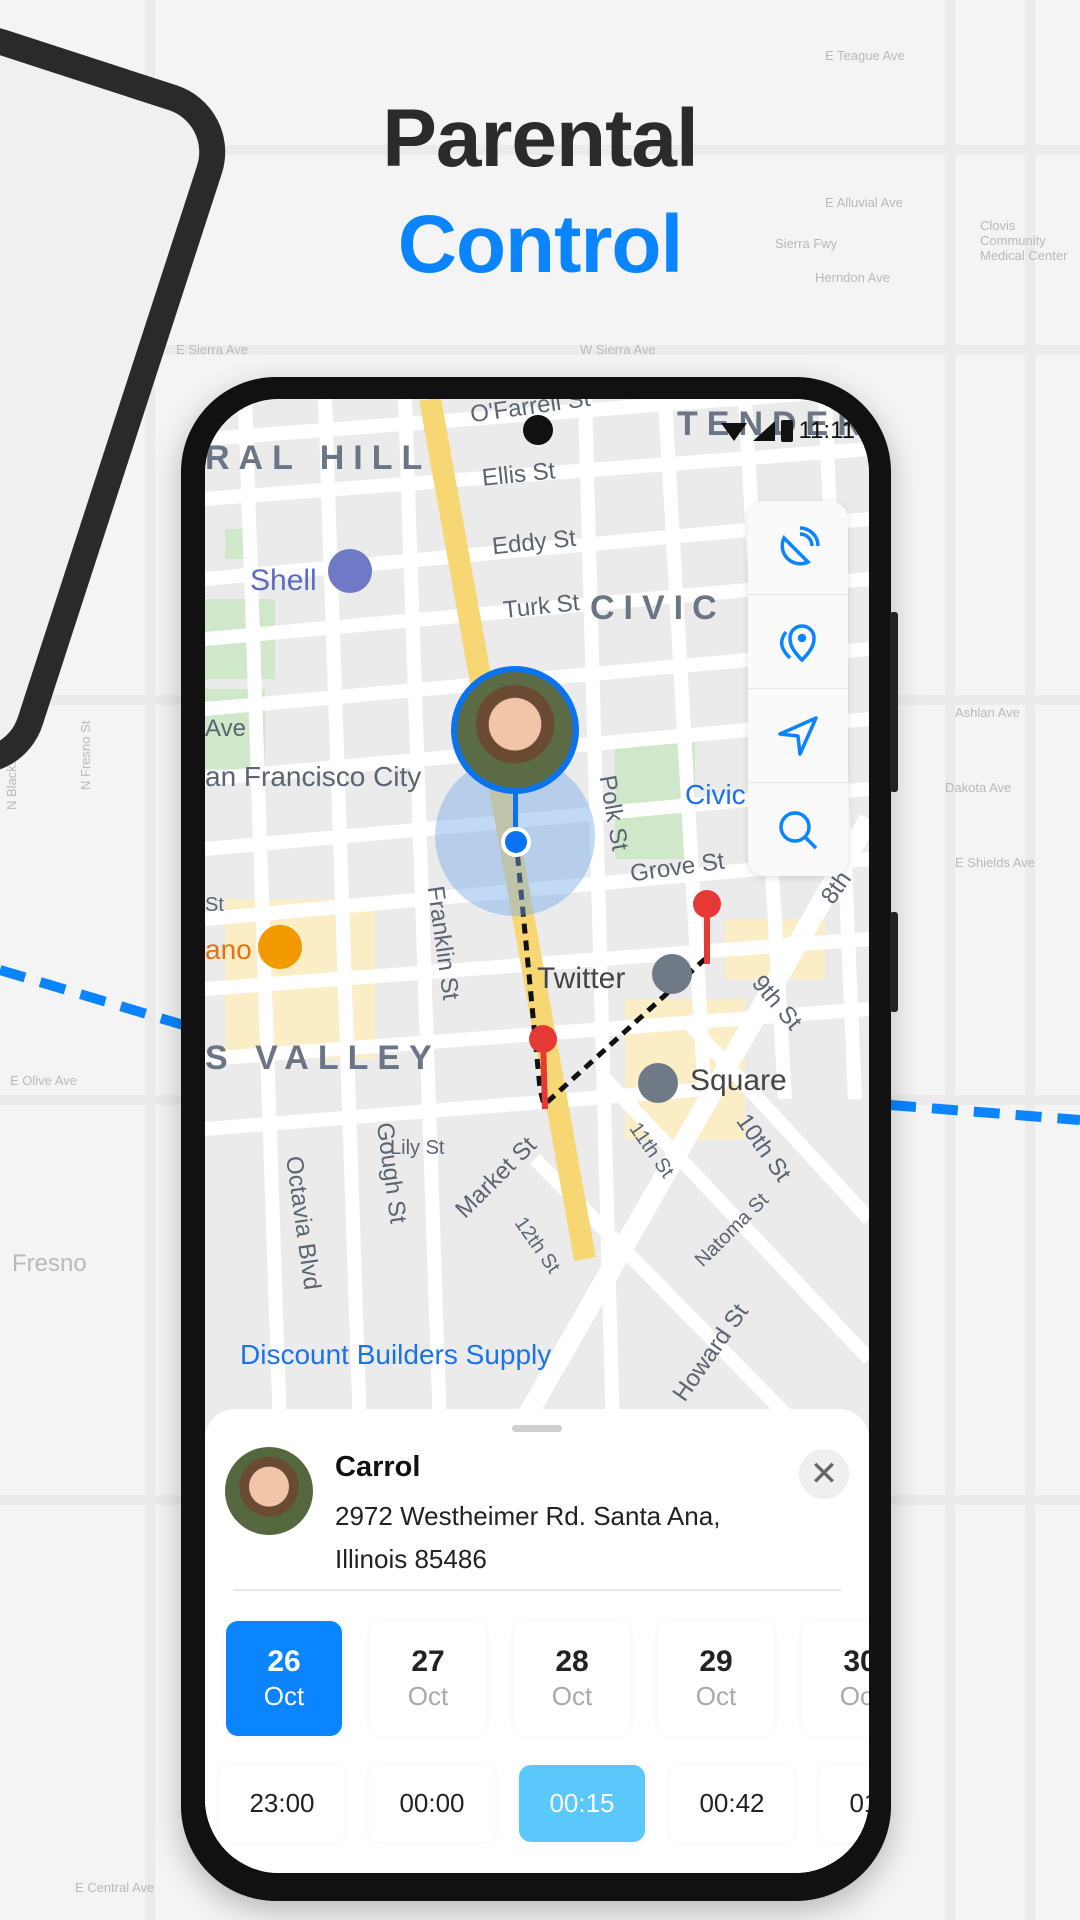  What do you see at coordinates (581, 978) in the screenshot?
I see `place-label: Twitter` at bounding box center [581, 978].